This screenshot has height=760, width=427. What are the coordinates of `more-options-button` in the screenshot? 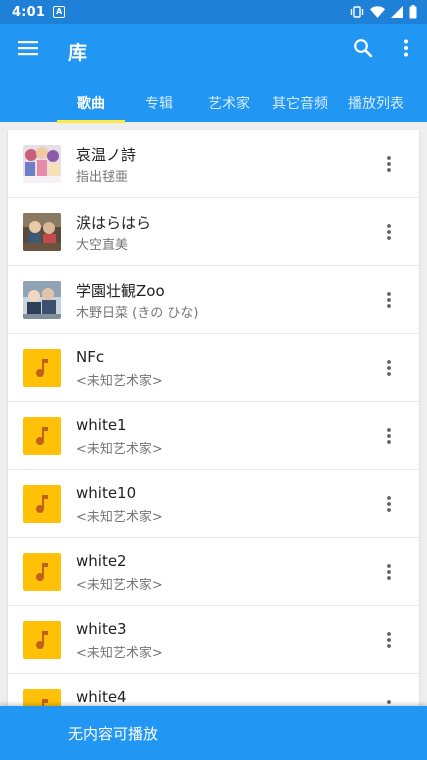 It's located at (406, 50).